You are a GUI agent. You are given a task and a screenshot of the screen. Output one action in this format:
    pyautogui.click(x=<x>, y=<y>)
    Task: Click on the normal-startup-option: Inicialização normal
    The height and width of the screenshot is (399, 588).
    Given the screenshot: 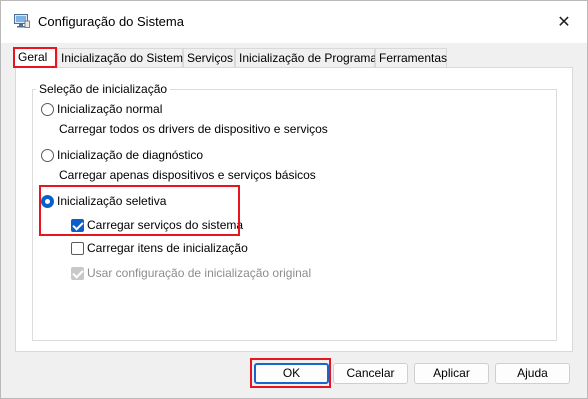 What is the action you would take?
    pyautogui.click(x=101, y=109)
    